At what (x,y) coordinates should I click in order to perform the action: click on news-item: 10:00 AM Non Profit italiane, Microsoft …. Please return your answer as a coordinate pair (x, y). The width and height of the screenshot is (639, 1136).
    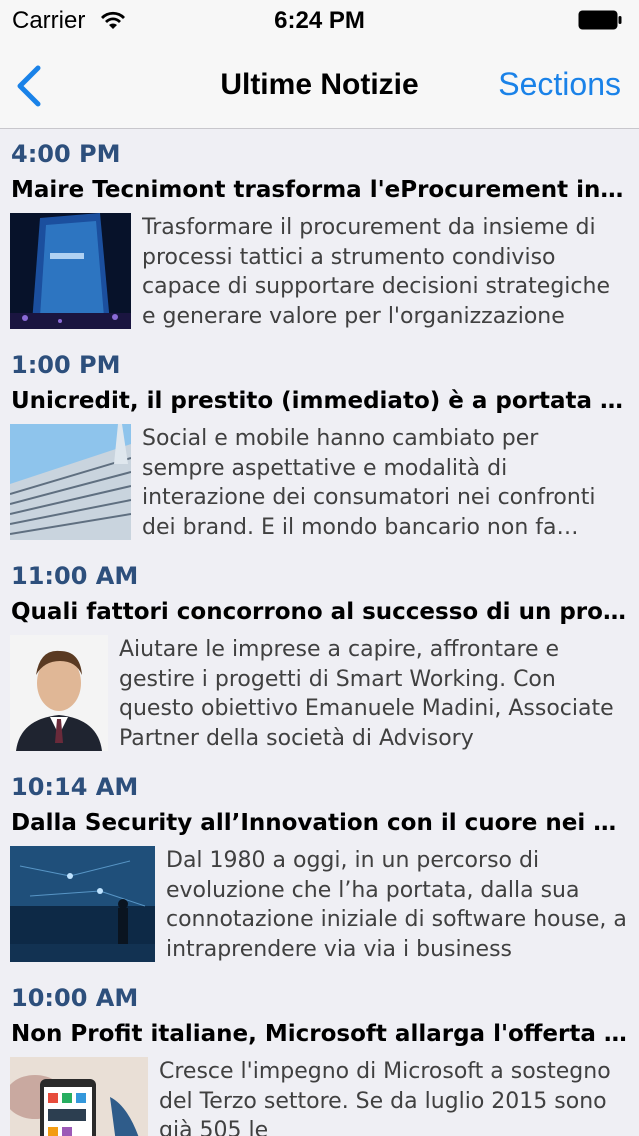
    Looking at the image, I should click on (319, 1054).